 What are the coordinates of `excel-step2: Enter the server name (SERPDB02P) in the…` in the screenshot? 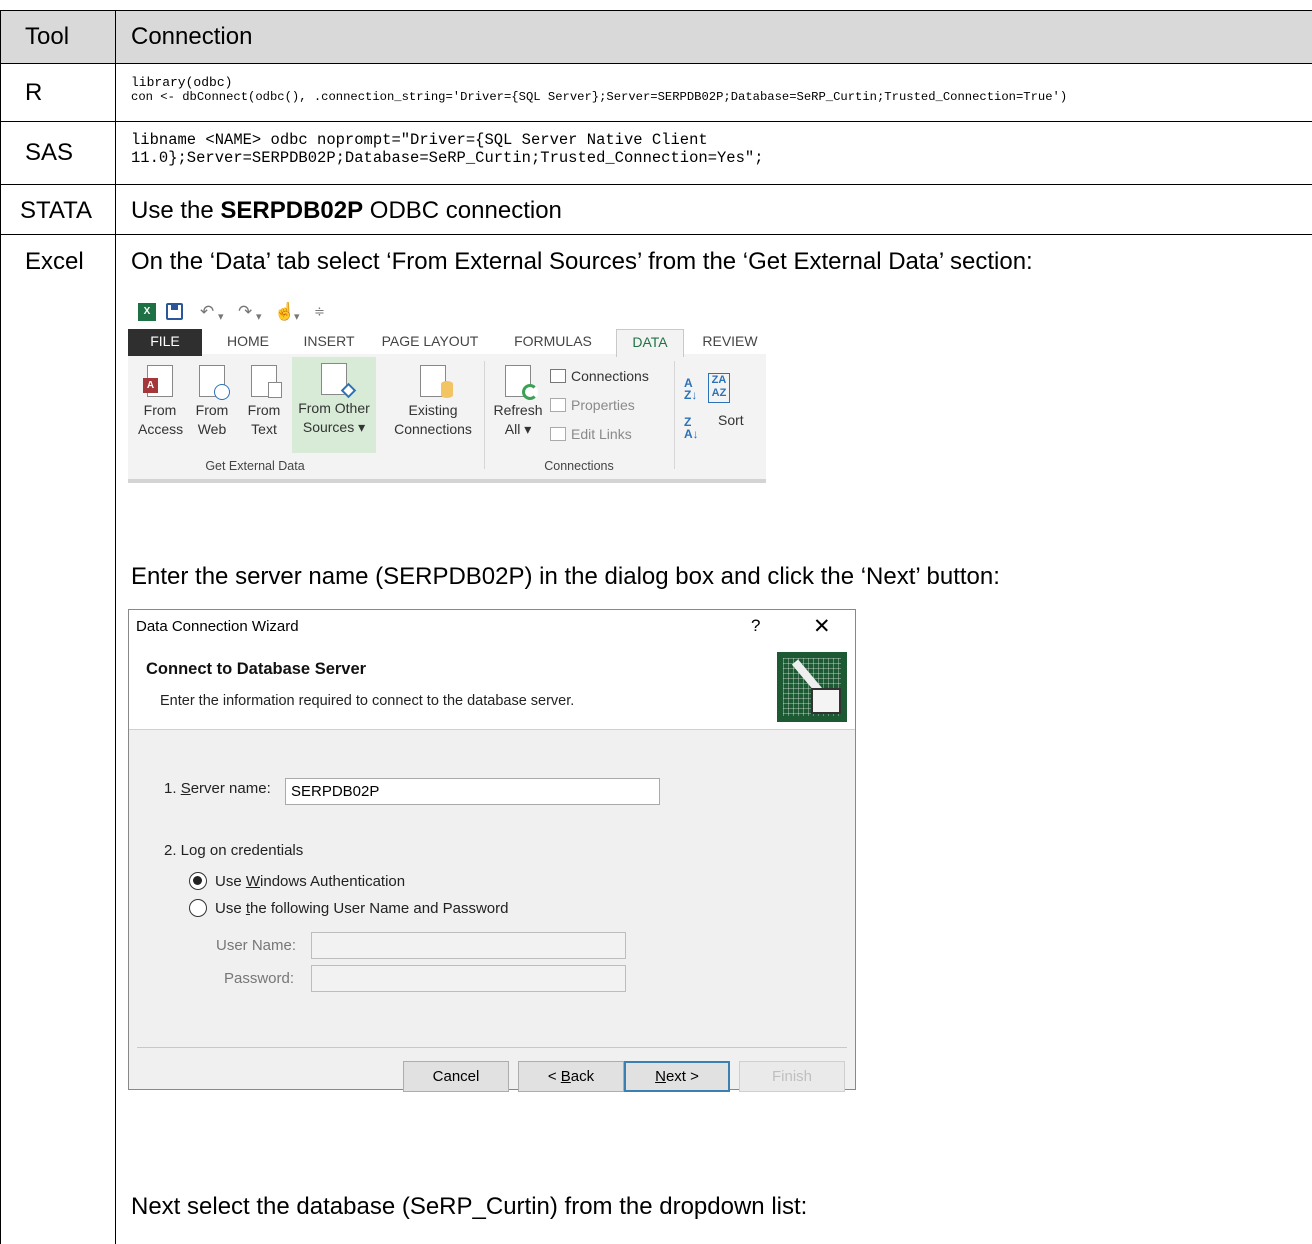 It's located at (565, 576).